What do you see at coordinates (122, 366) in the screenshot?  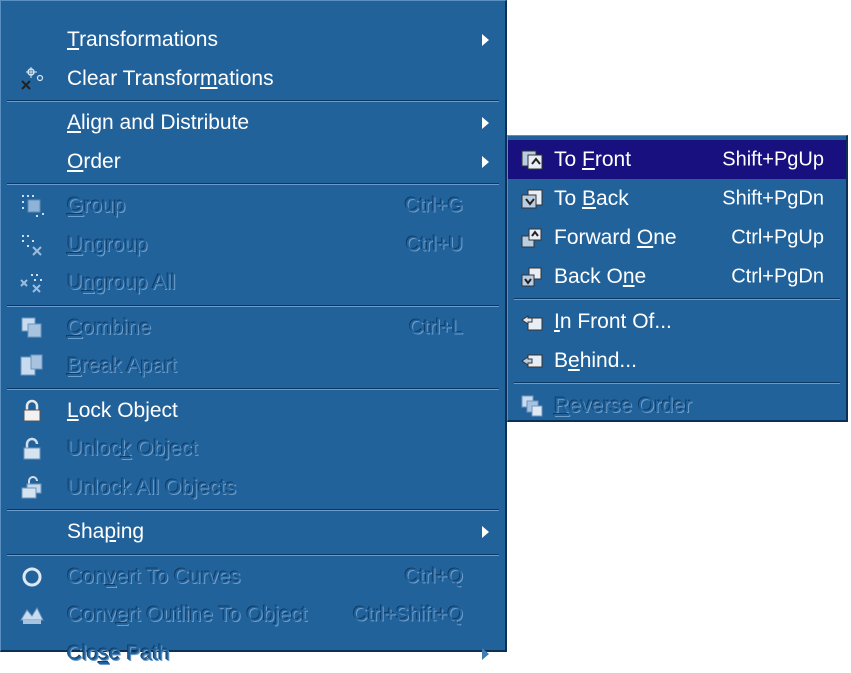 I see `menu-item-label: Break Apart` at bounding box center [122, 366].